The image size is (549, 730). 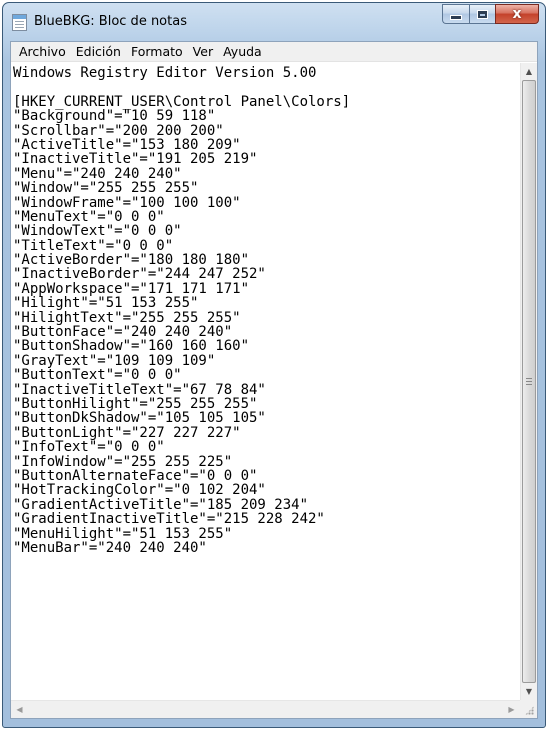 I want to click on text-line: "InfoText"="0 0 0", so click(x=265, y=447).